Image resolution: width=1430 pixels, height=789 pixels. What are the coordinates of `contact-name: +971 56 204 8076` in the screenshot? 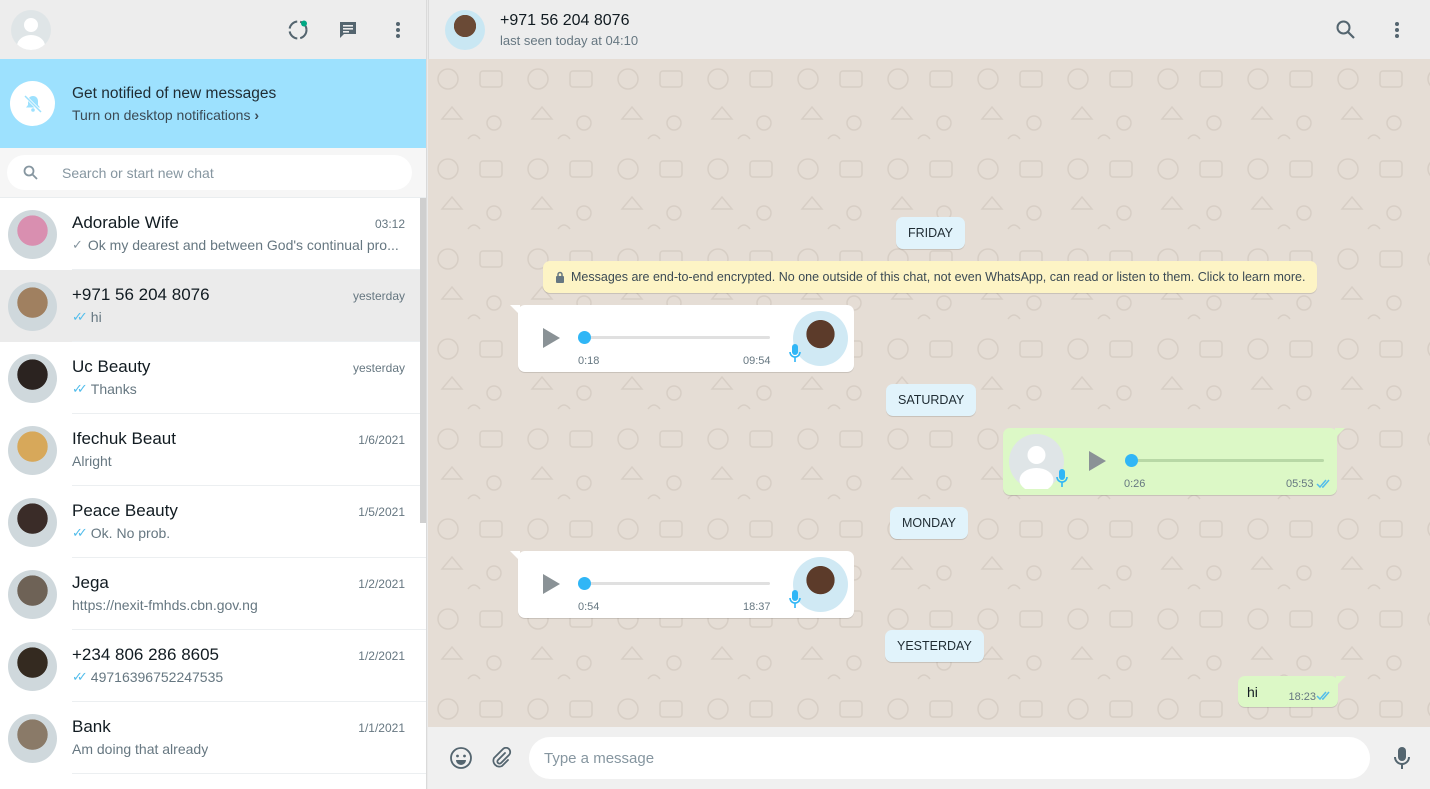 It's located at (565, 20).